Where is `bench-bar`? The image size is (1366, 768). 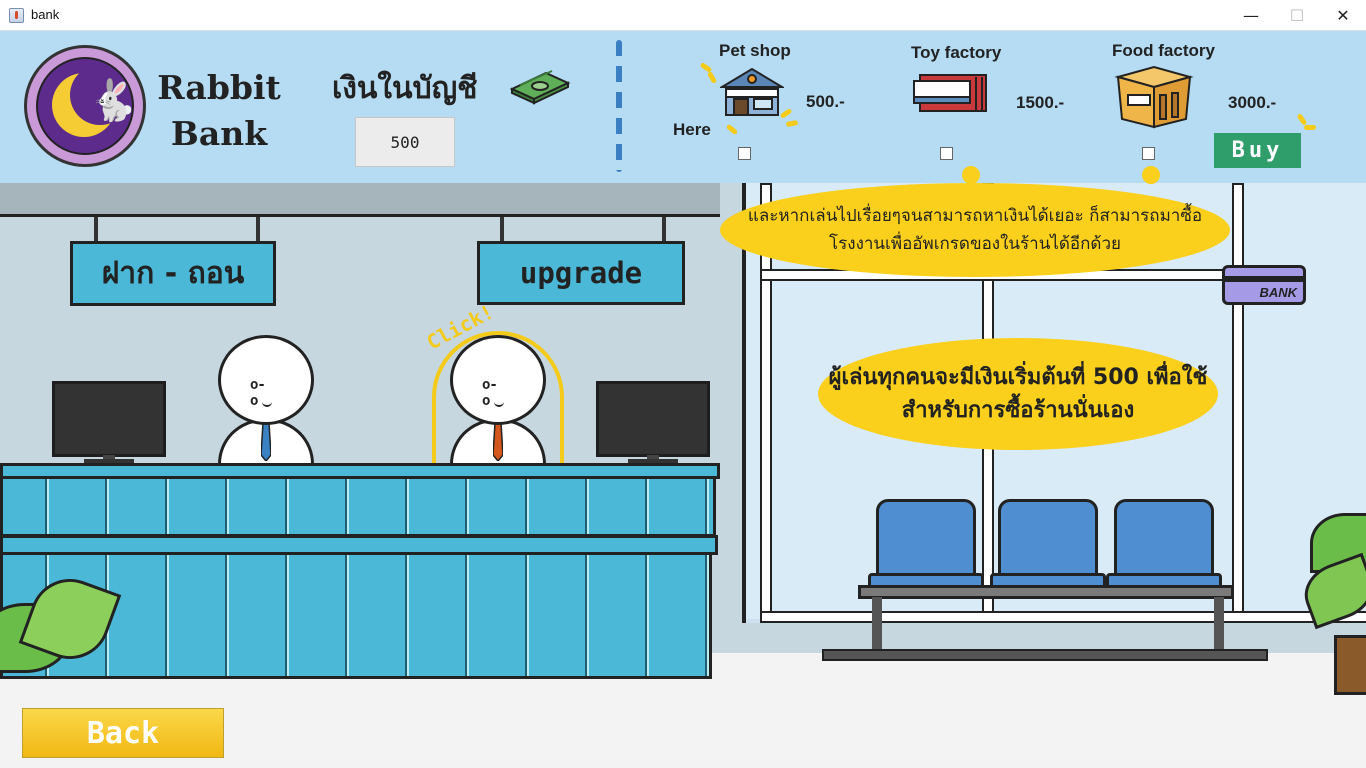
bench-bar is located at coordinates (1046, 592).